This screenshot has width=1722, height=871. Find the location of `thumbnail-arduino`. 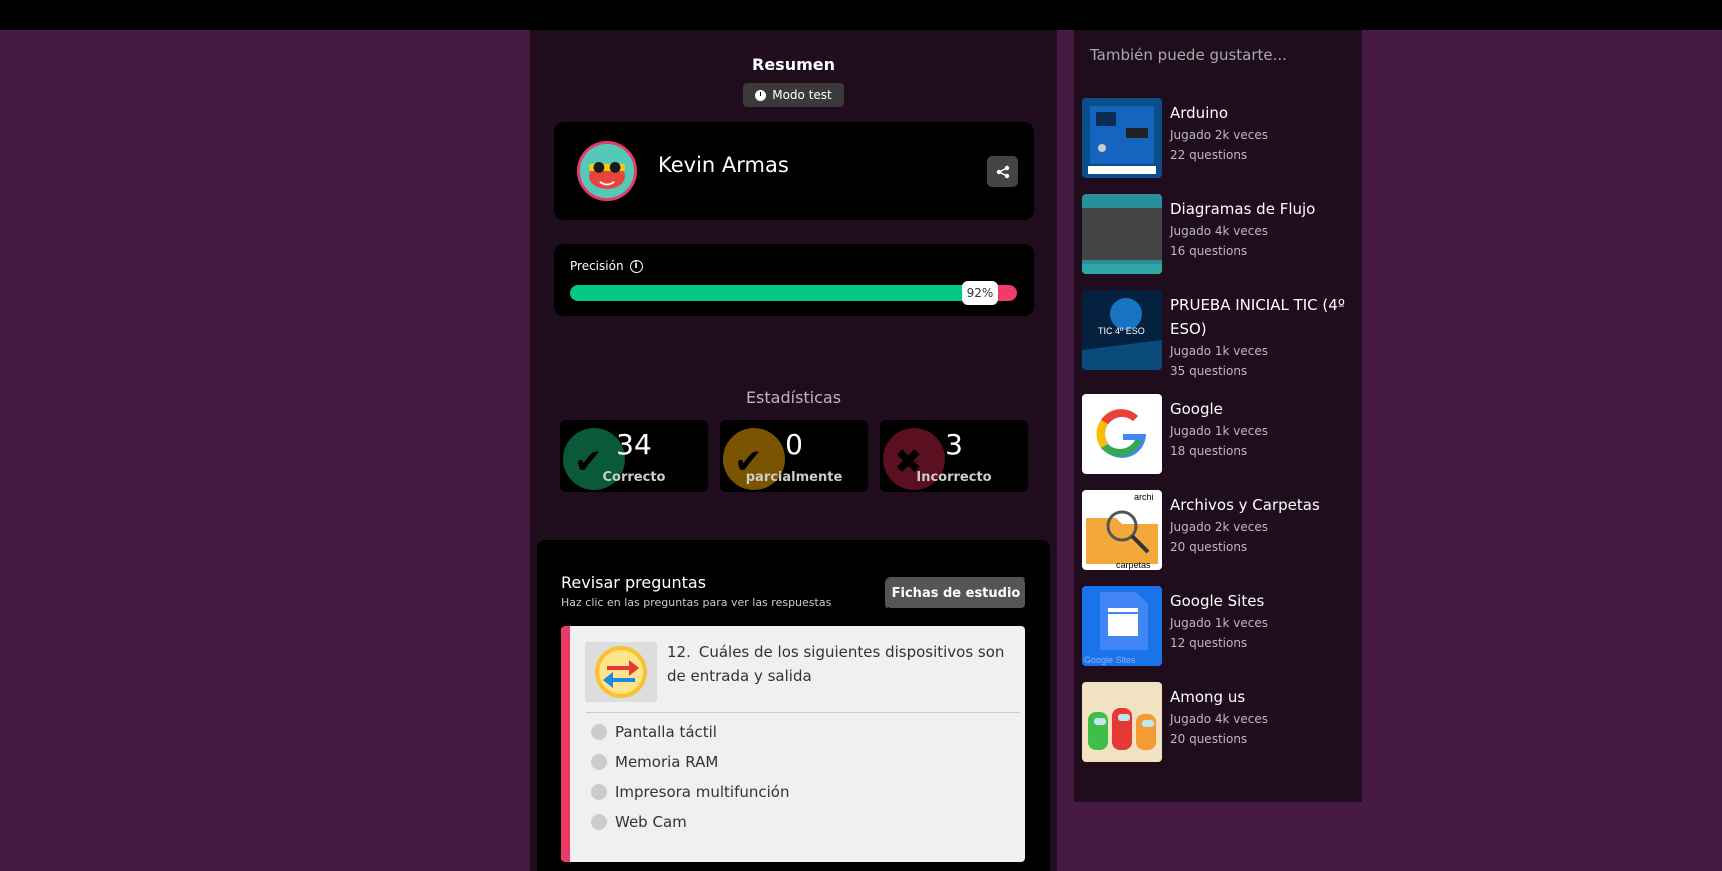

thumbnail-arduino is located at coordinates (1122, 138).